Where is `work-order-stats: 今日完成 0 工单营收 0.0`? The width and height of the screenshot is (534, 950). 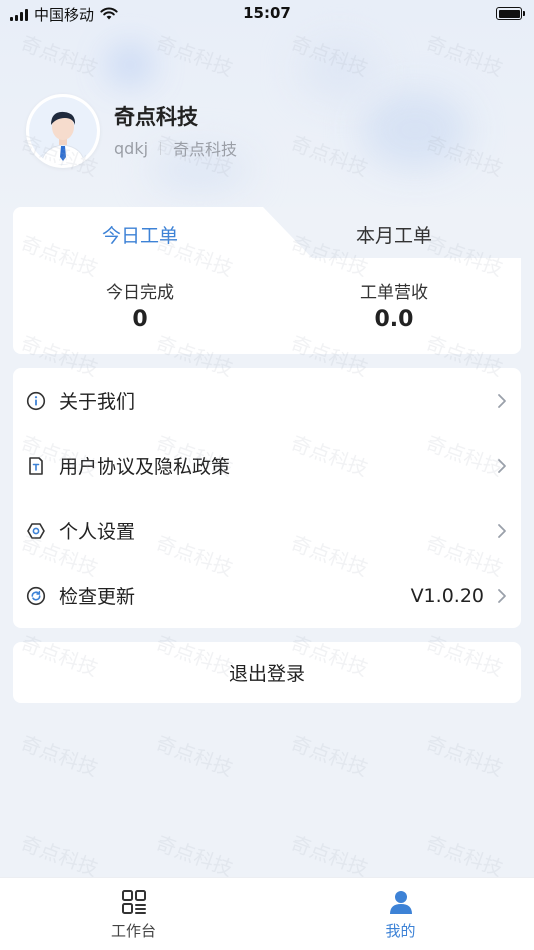 work-order-stats: 今日完成 0 工单营收 0.0 is located at coordinates (267, 306).